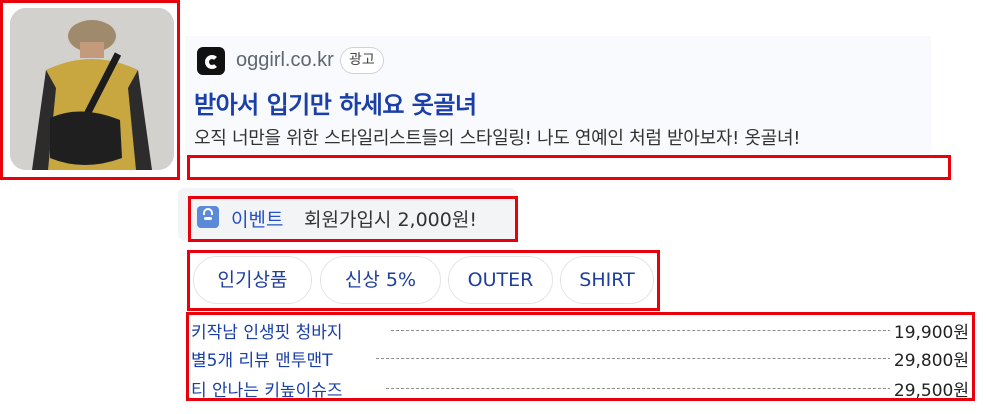  What do you see at coordinates (90, 90) in the screenshot?
I see `highlight-box-thumbnail` at bounding box center [90, 90].